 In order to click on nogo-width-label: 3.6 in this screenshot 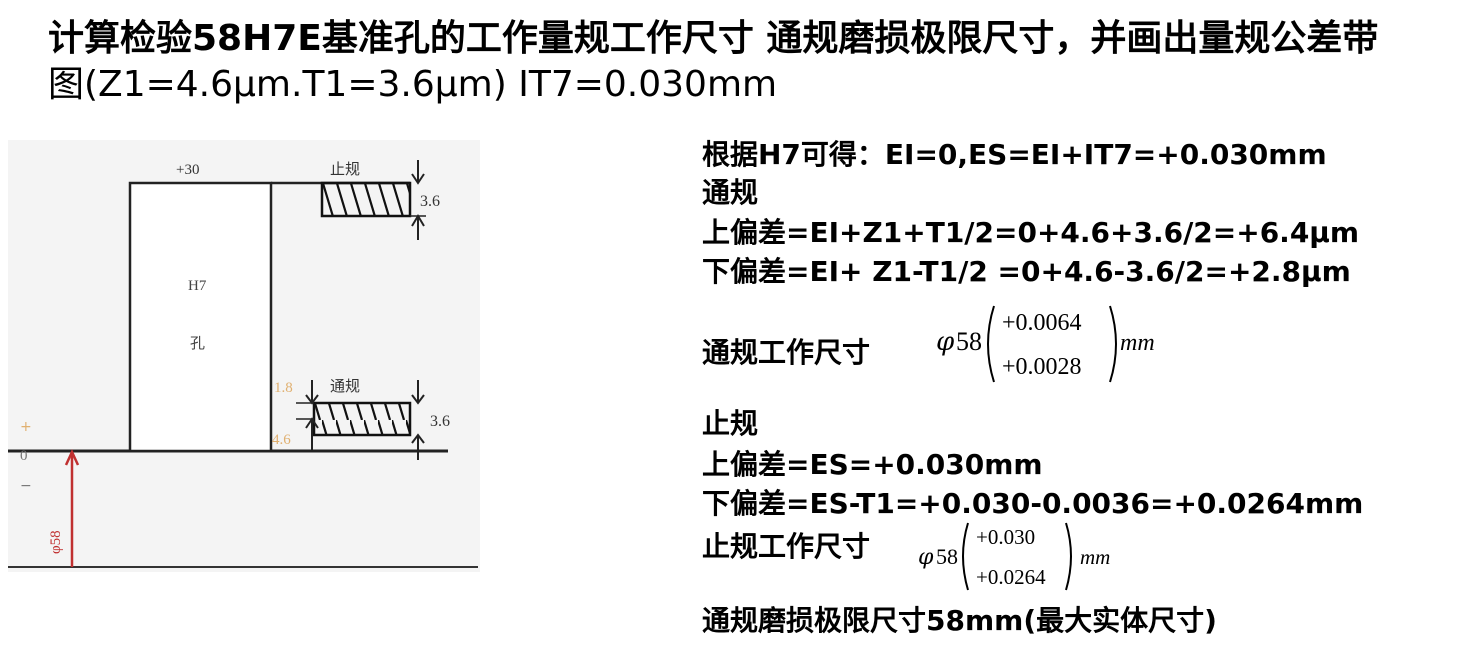, I will do `click(430, 201)`.